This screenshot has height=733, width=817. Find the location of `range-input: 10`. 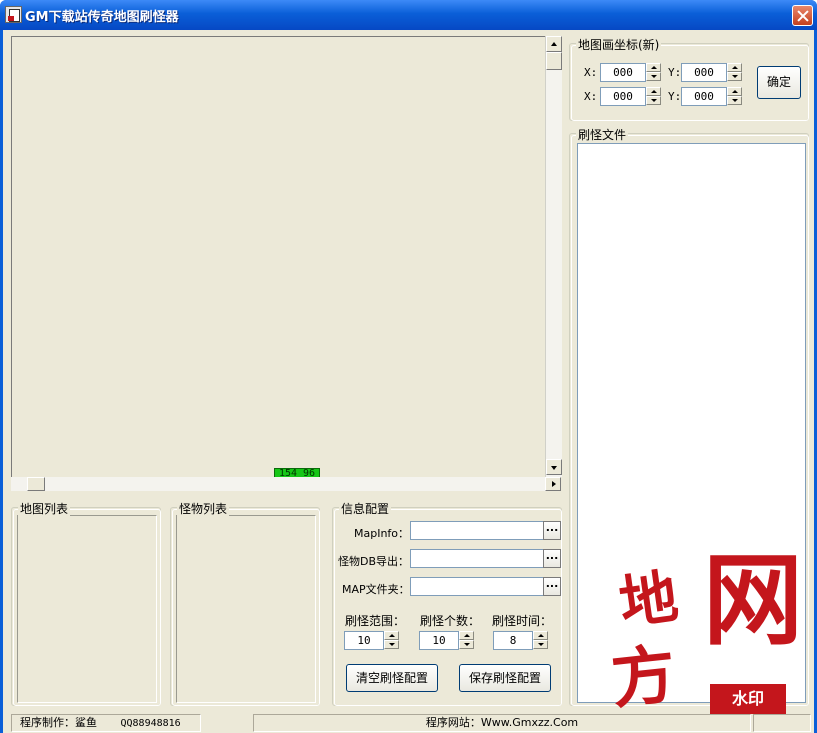

range-input: 10 is located at coordinates (364, 640).